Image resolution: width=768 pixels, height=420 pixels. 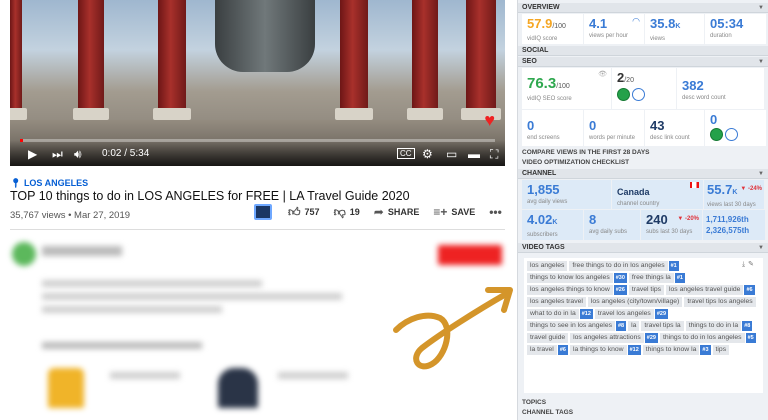 What do you see at coordinates (425, 60) in the screenshot?
I see `video-frame-pillar` at bounding box center [425, 60].